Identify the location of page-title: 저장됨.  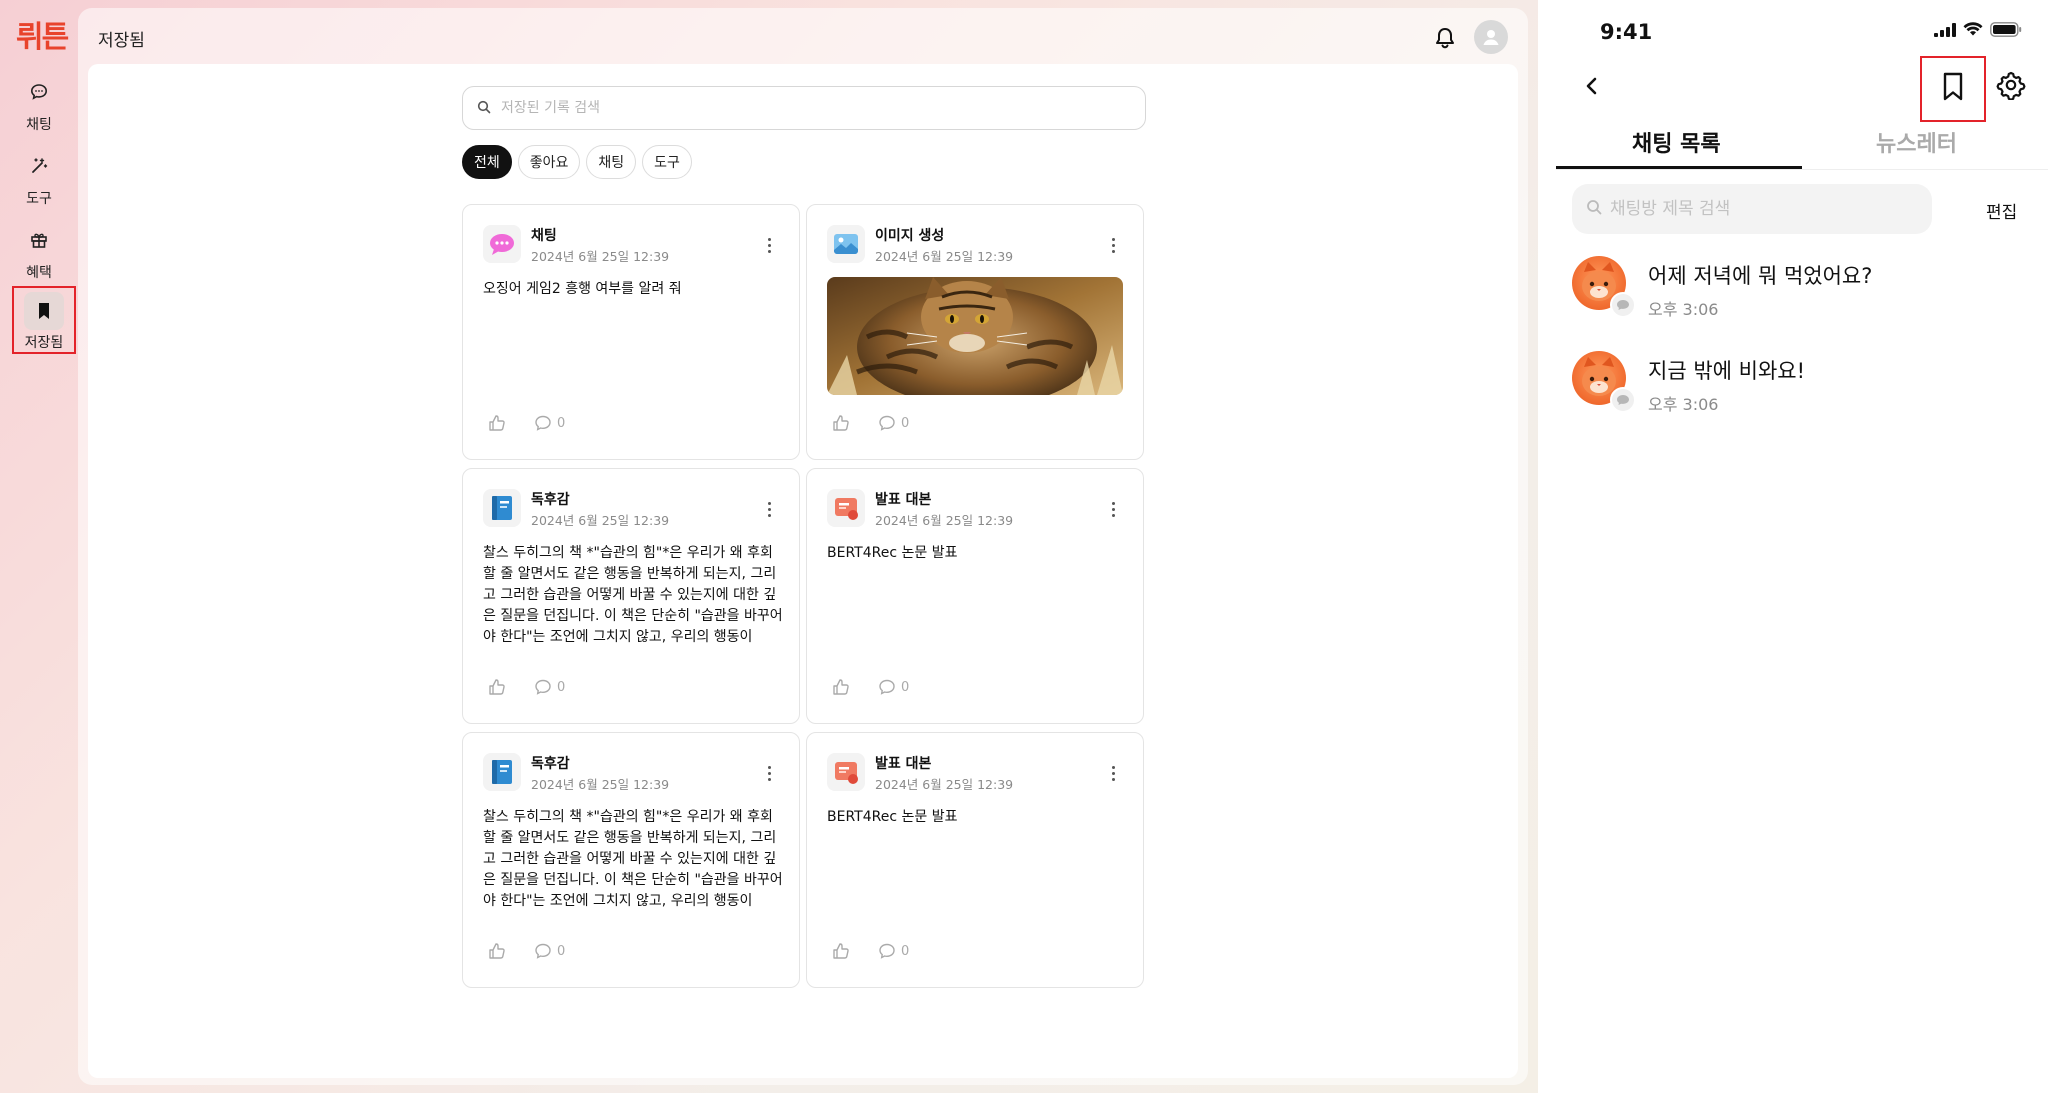
(121, 41).